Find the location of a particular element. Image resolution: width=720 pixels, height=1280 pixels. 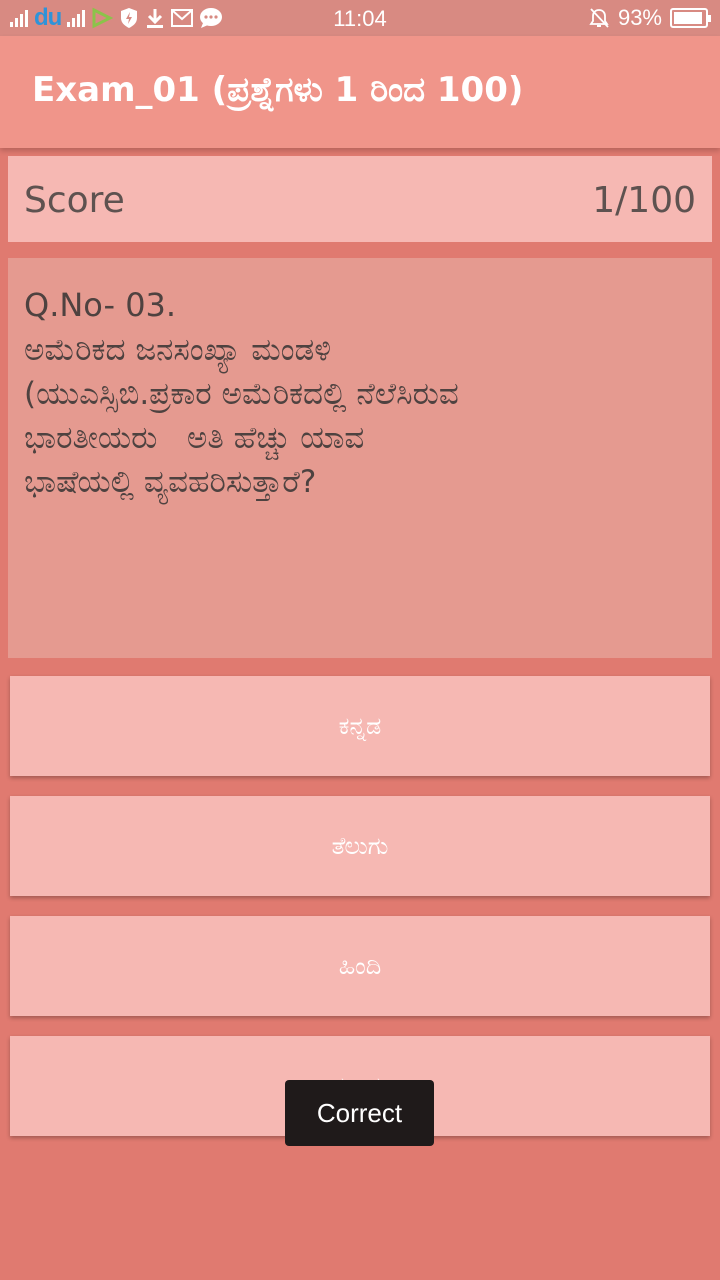

battery-fill is located at coordinates (688, 18).